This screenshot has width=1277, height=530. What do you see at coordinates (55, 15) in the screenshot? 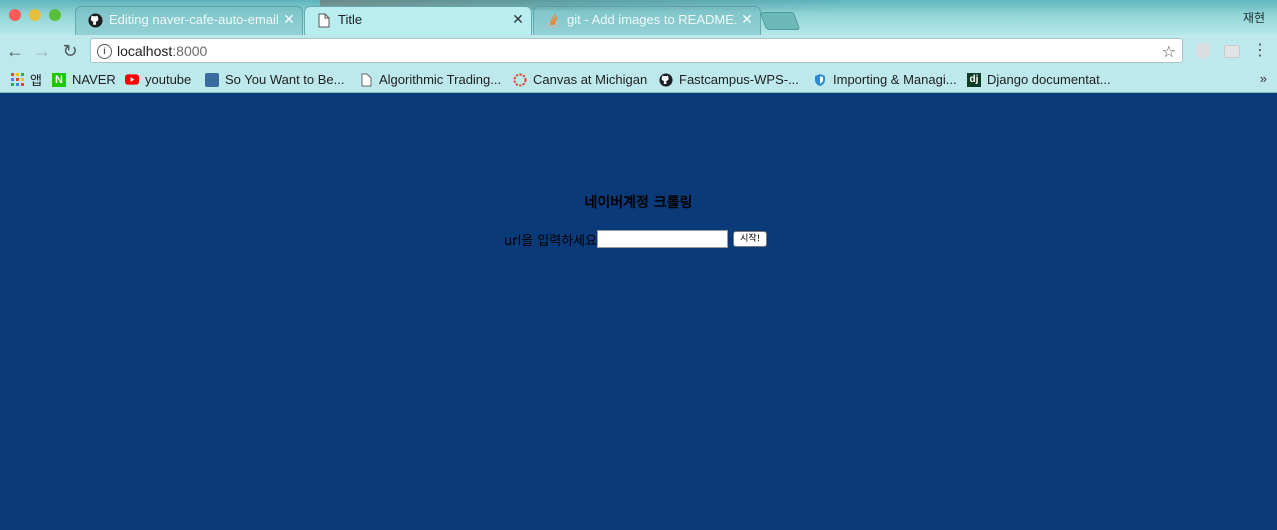
I see `zoom-window-button` at bounding box center [55, 15].